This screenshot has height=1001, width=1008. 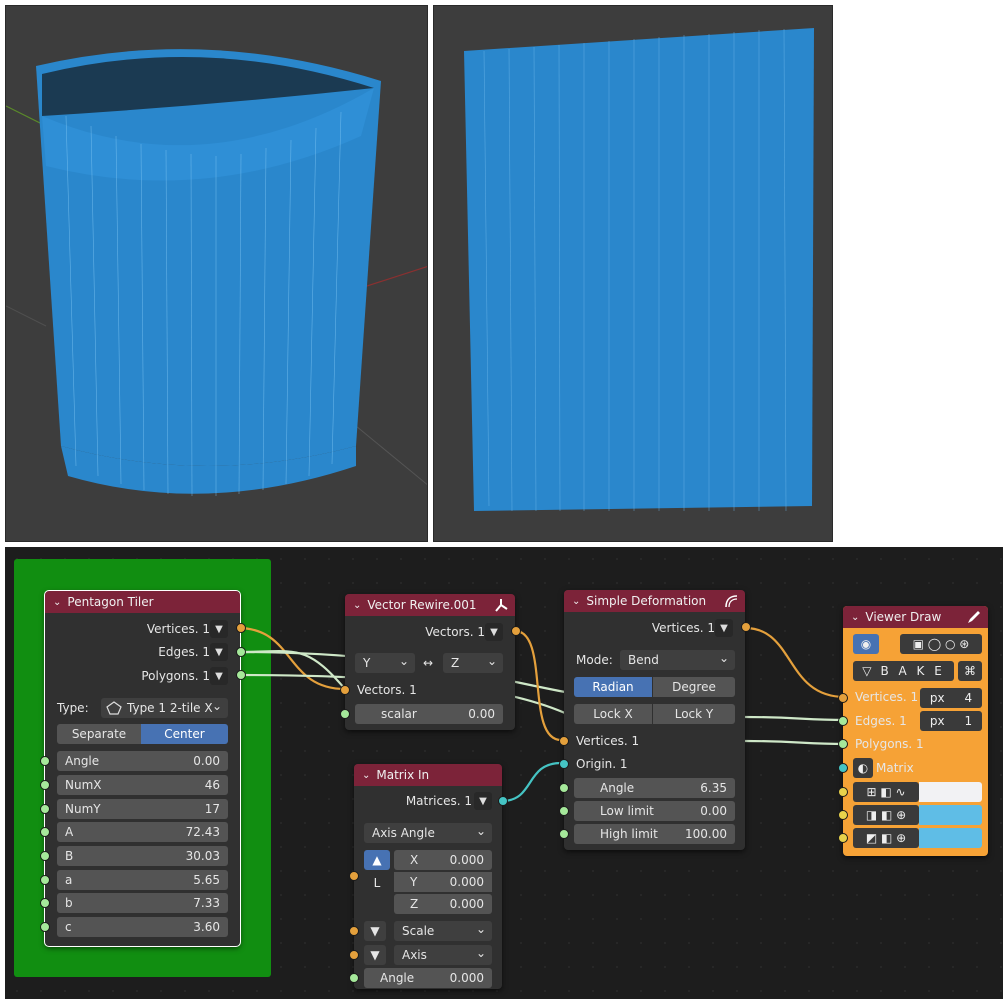 I want to click on param-numy: NumY 17, so click(x=142, y=809).